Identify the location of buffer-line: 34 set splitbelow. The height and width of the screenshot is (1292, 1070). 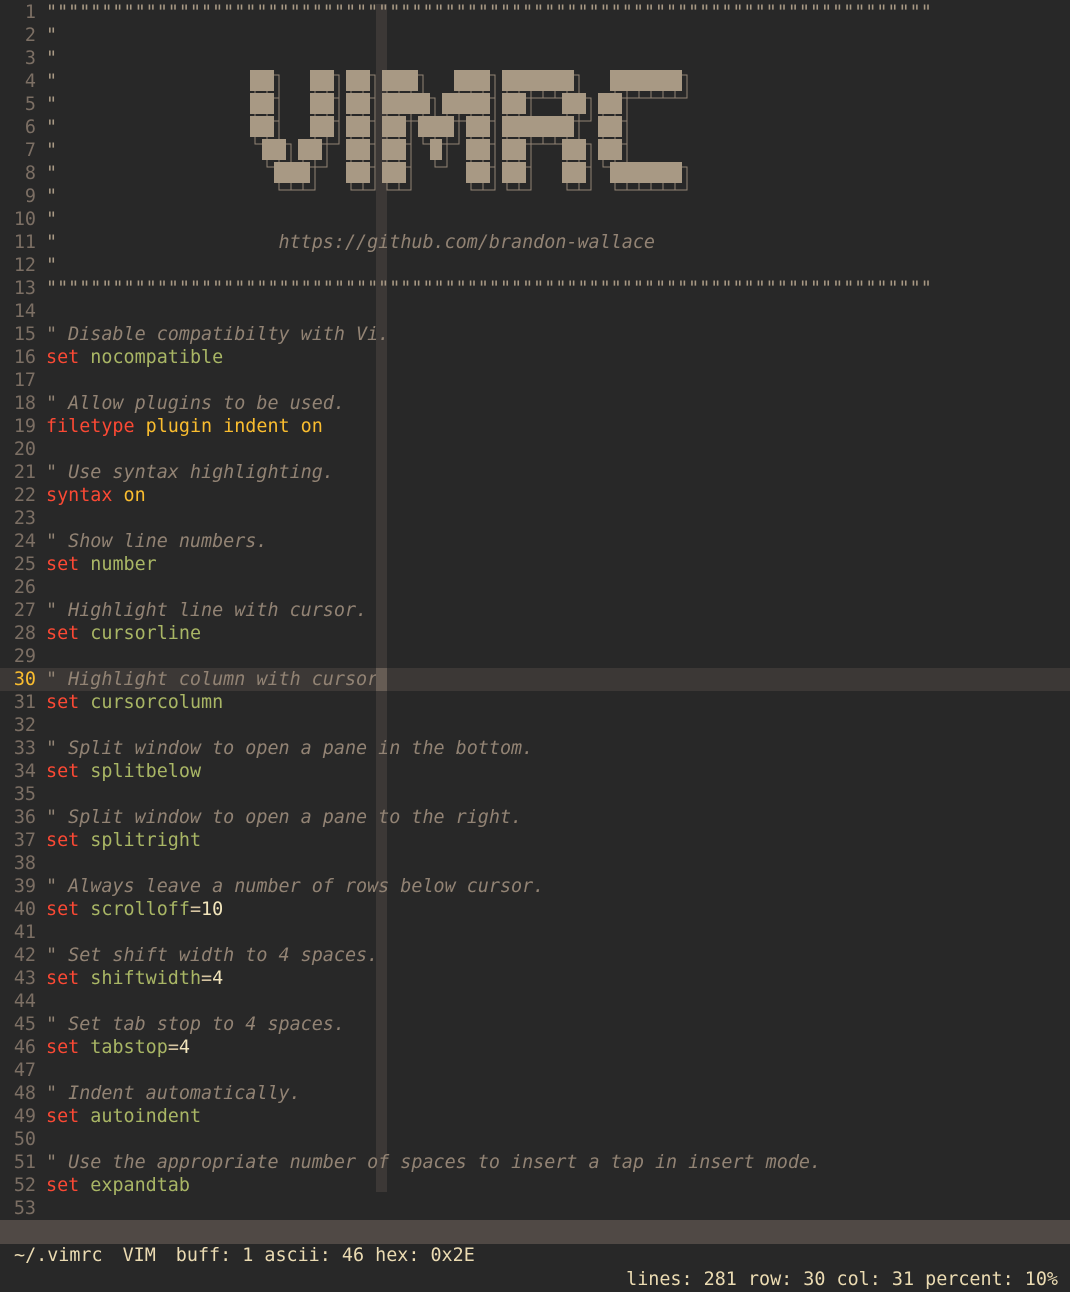
(535, 771).